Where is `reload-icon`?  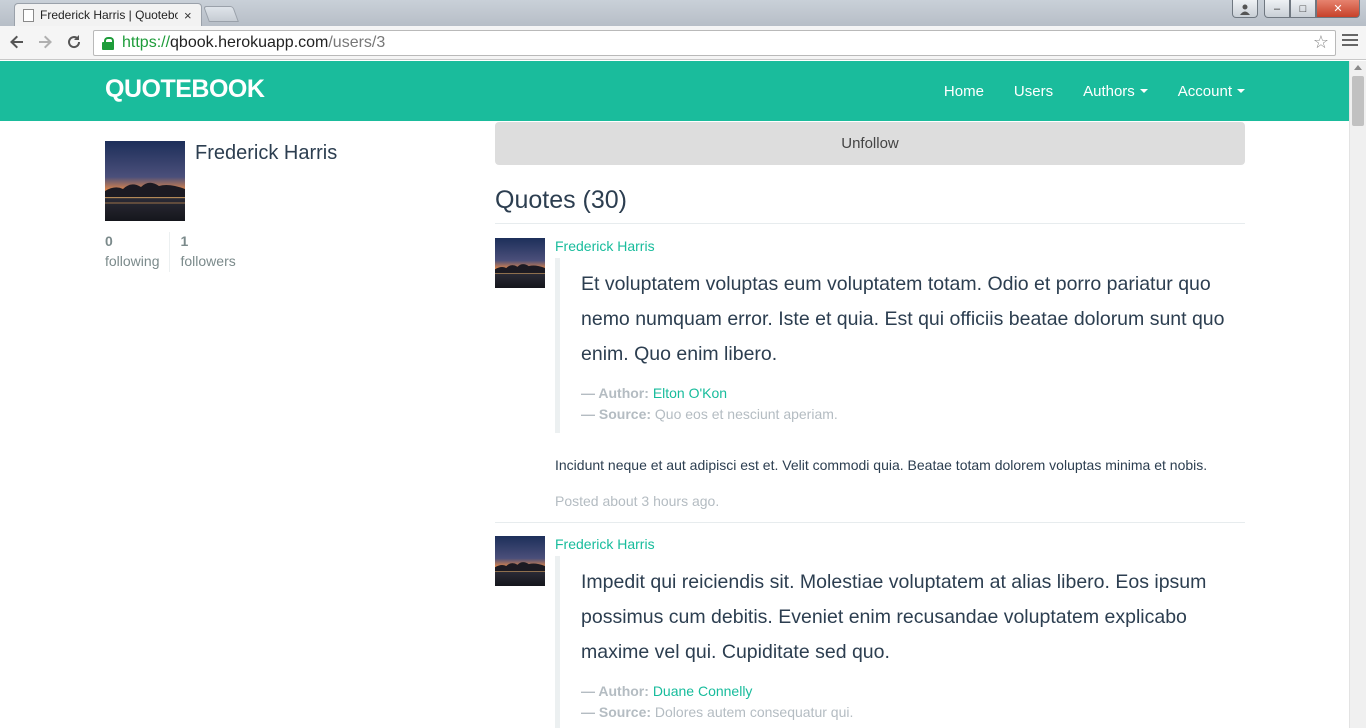
reload-icon is located at coordinates (74, 42).